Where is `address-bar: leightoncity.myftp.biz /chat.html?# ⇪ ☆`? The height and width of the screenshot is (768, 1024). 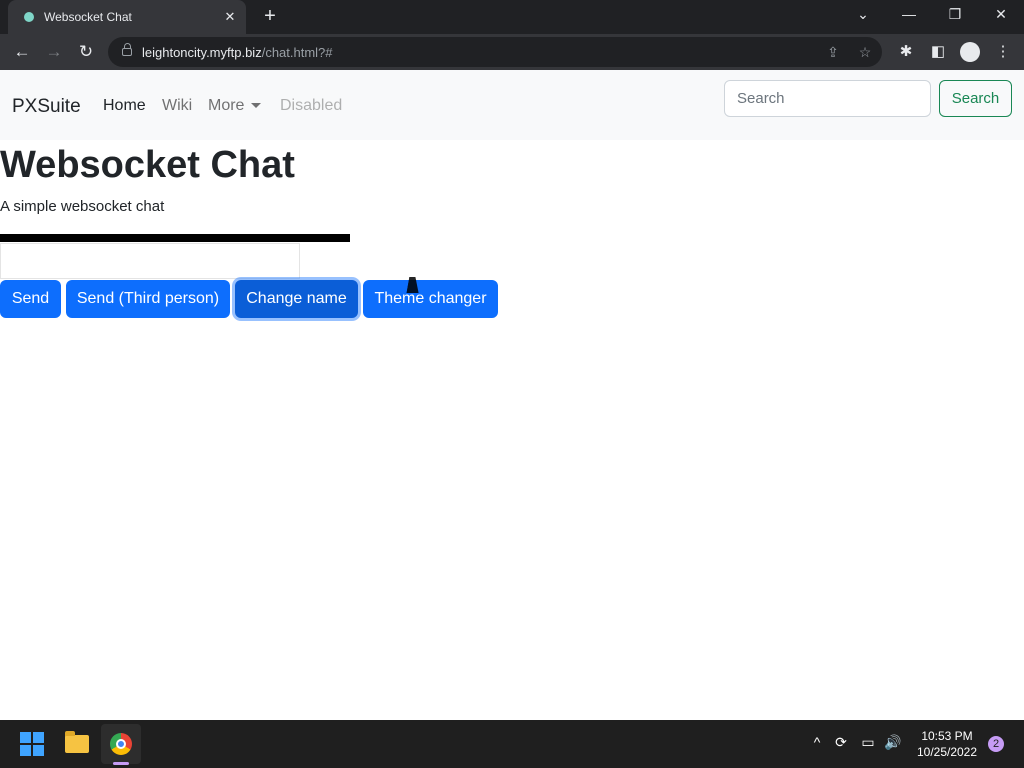
address-bar: leightoncity.myftp.biz /chat.html?# ⇪ ☆ is located at coordinates (495, 52).